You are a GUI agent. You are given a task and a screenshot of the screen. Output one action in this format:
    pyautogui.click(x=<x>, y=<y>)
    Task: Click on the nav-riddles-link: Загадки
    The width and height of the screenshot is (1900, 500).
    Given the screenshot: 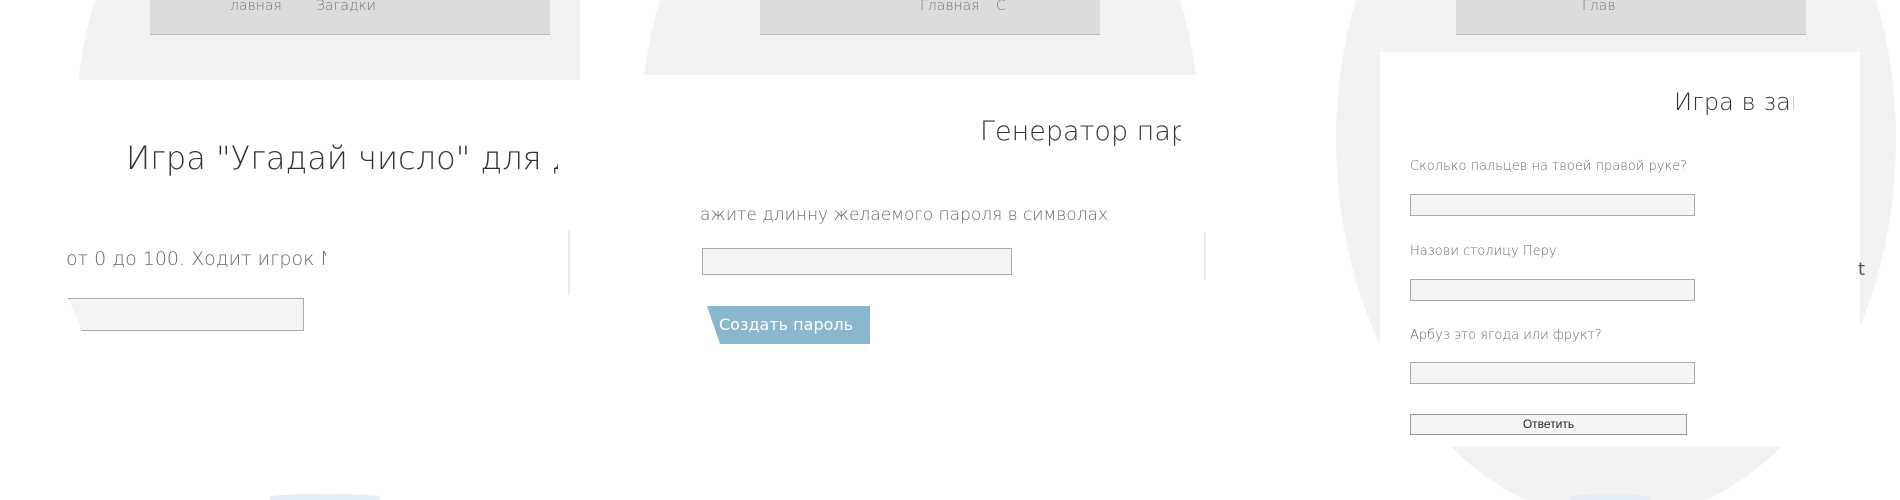 What is the action you would take?
    pyautogui.click(x=346, y=7)
    